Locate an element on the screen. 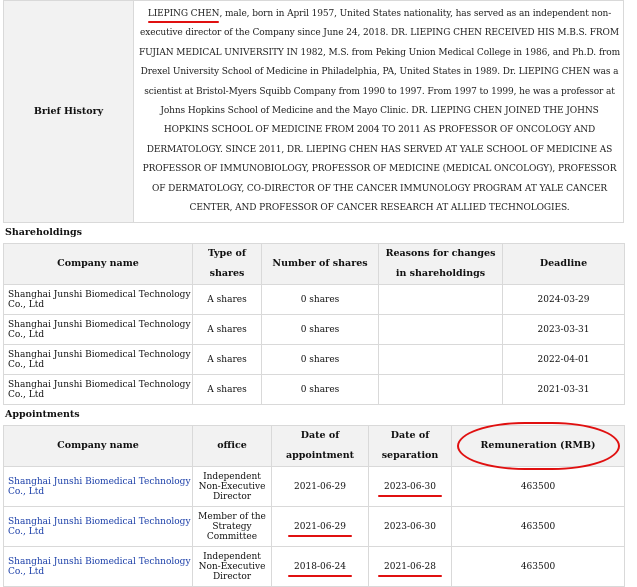 This screenshot has width=637, height=587. separation-date: 2023-06-30 is located at coordinates (410, 487).